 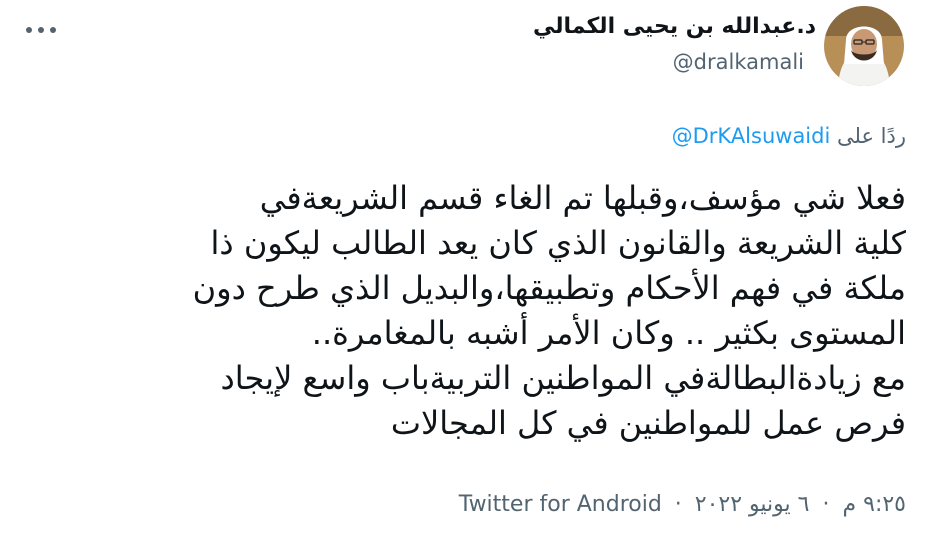 What do you see at coordinates (648, 423) in the screenshot?
I see `tweet-text-line: فرص عمل للمواطنين في كل المجالات` at bounding box center [648, 423].